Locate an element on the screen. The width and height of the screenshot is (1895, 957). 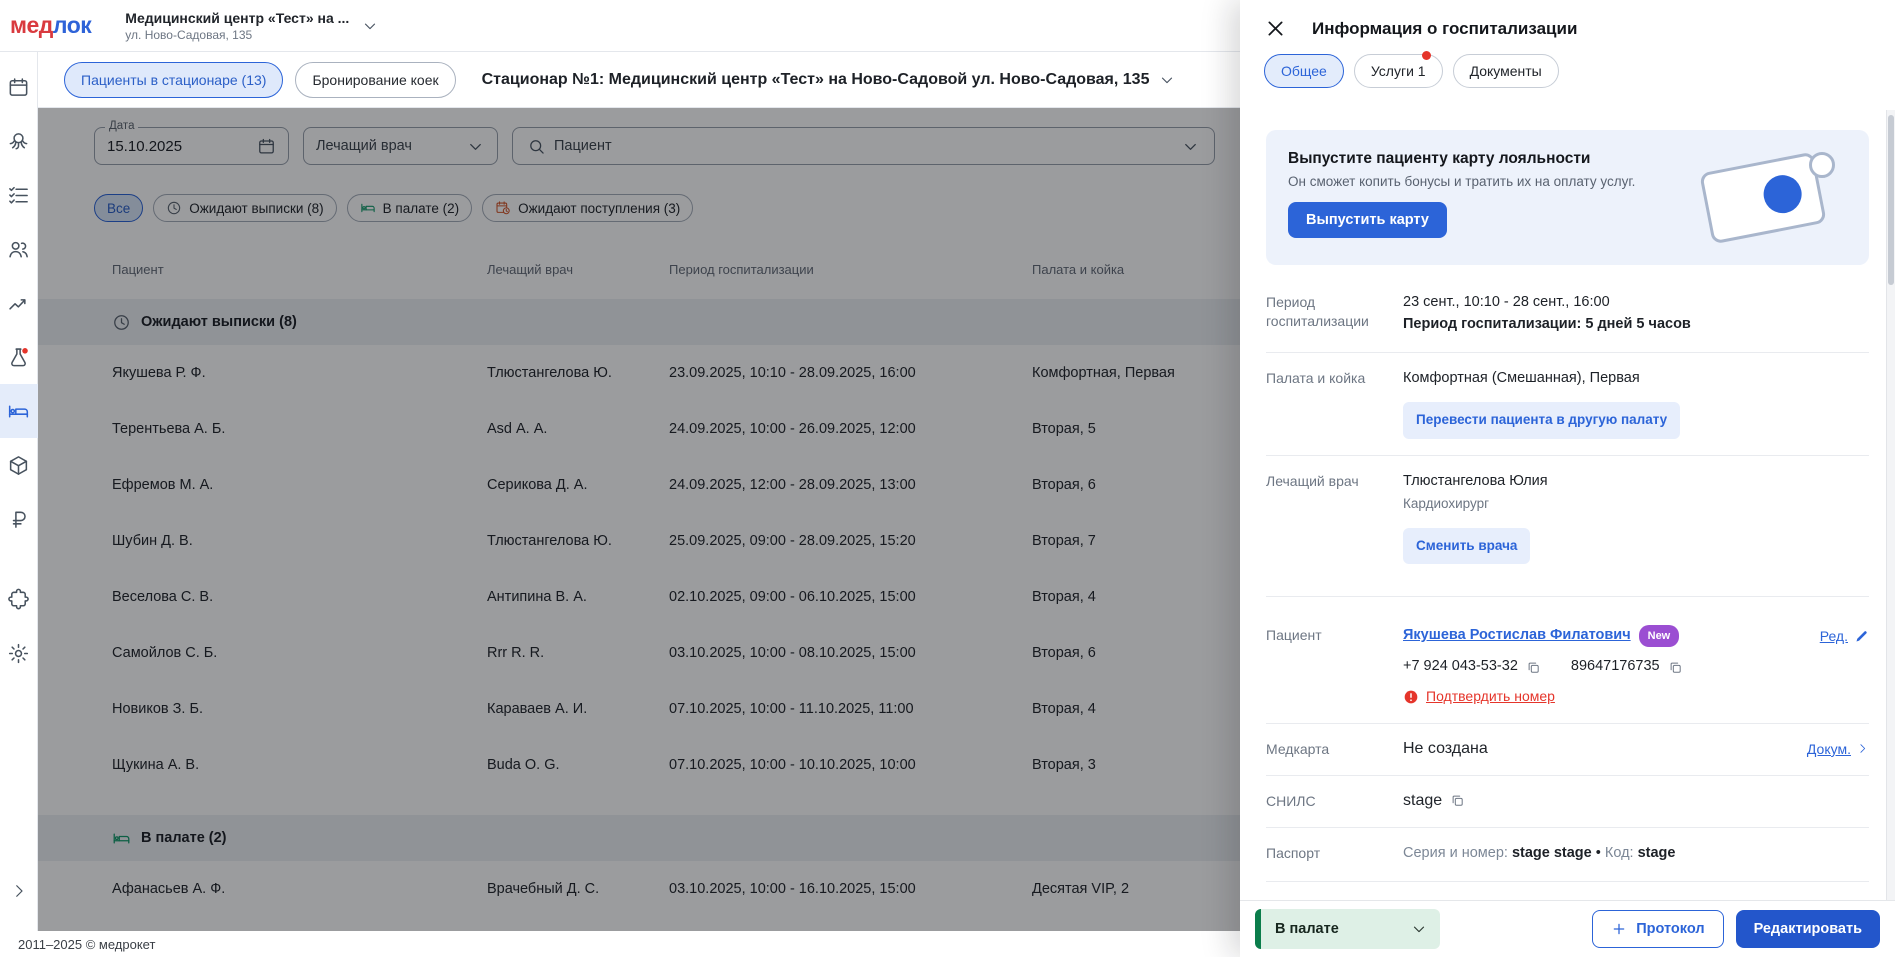
sidebar-item-calendar is located at coordinates (19, 87).